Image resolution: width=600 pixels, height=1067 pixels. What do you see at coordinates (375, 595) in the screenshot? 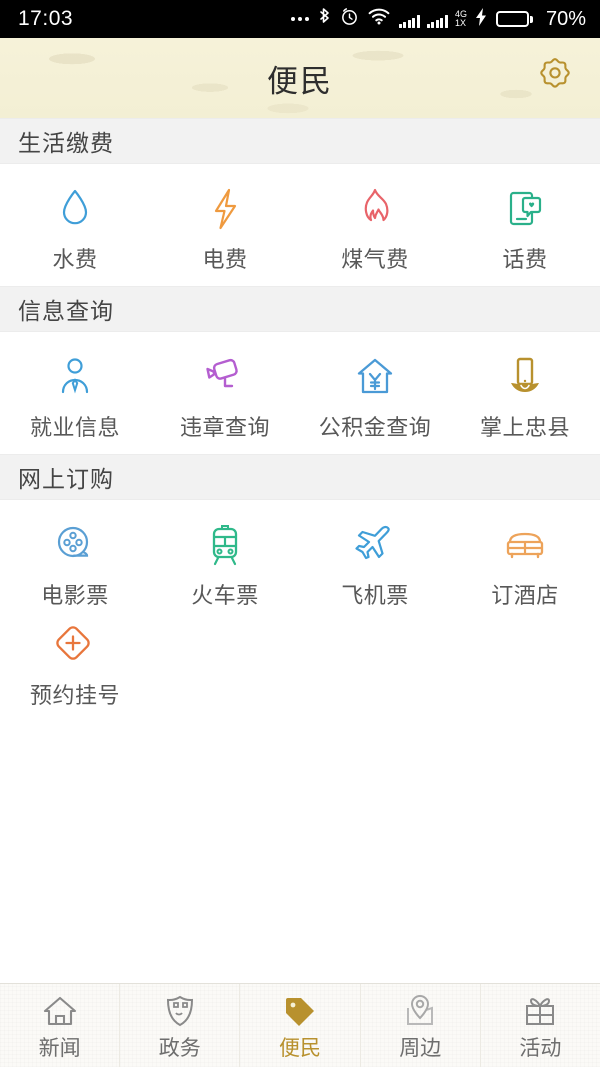
I see `service-label: 飞机票` at bounding box center [375, 595].